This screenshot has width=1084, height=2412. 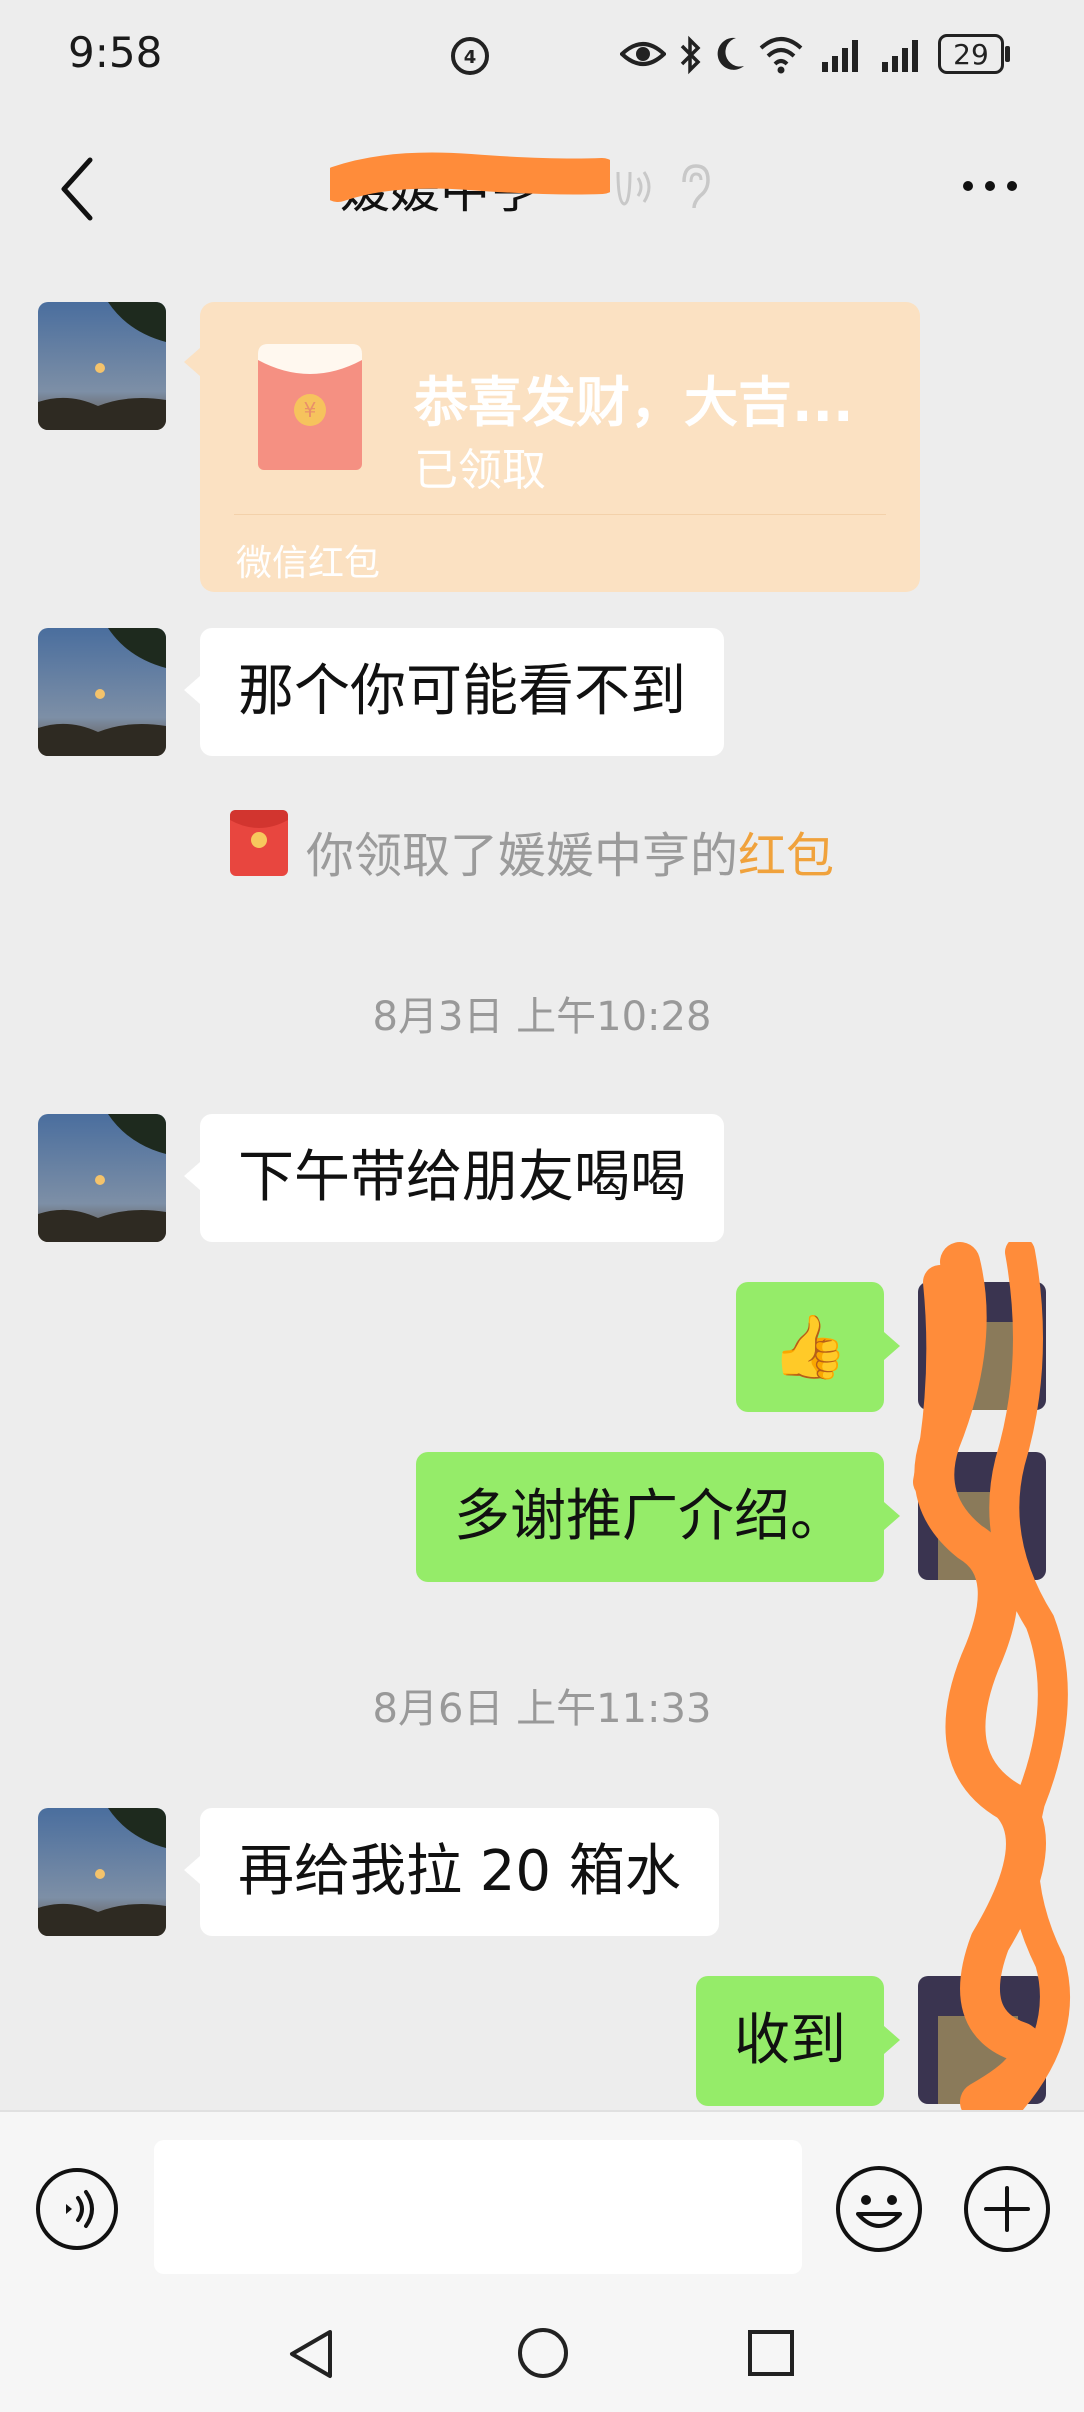 I want to click on message-bubble: 下午带给朋友喝喝, so click(x=462, y=1178).